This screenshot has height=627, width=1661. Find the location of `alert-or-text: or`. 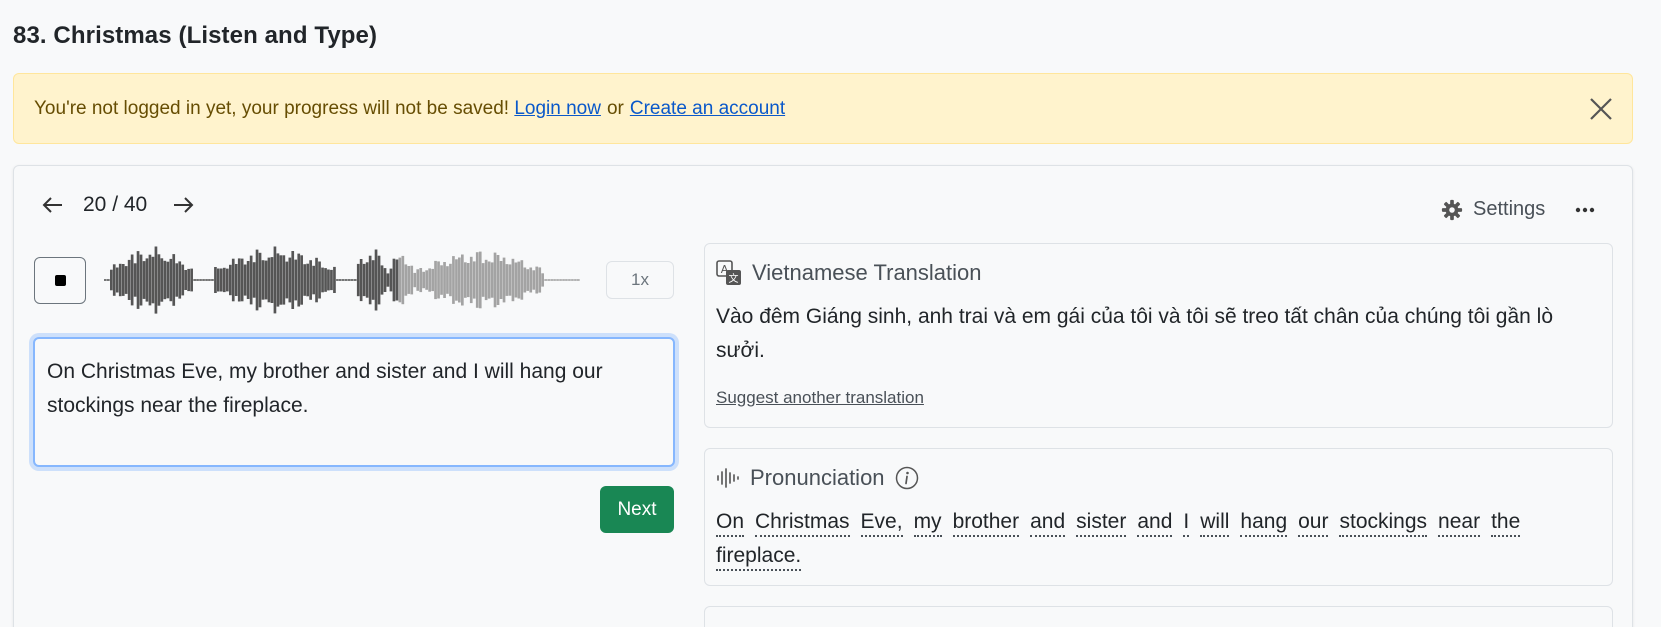

alert-or-text: or is located at coordinates (615, 108).